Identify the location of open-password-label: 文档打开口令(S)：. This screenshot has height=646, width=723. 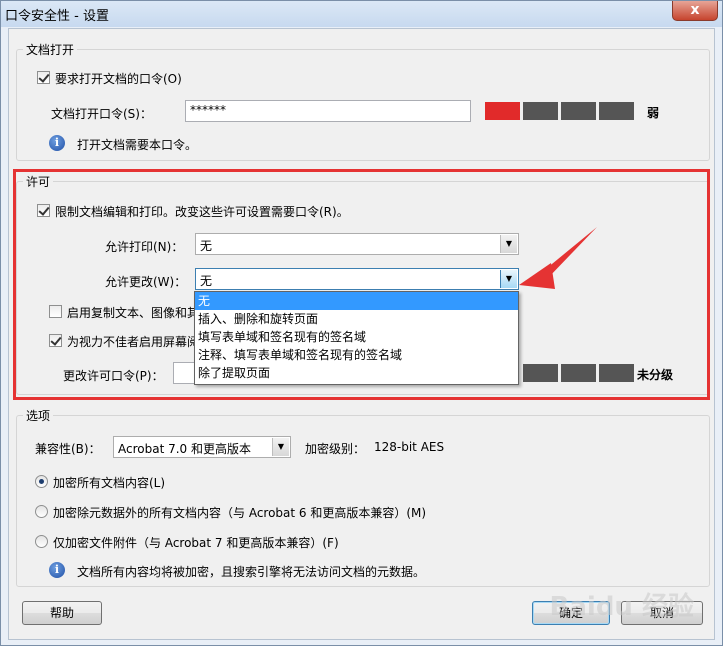
(101, 114).